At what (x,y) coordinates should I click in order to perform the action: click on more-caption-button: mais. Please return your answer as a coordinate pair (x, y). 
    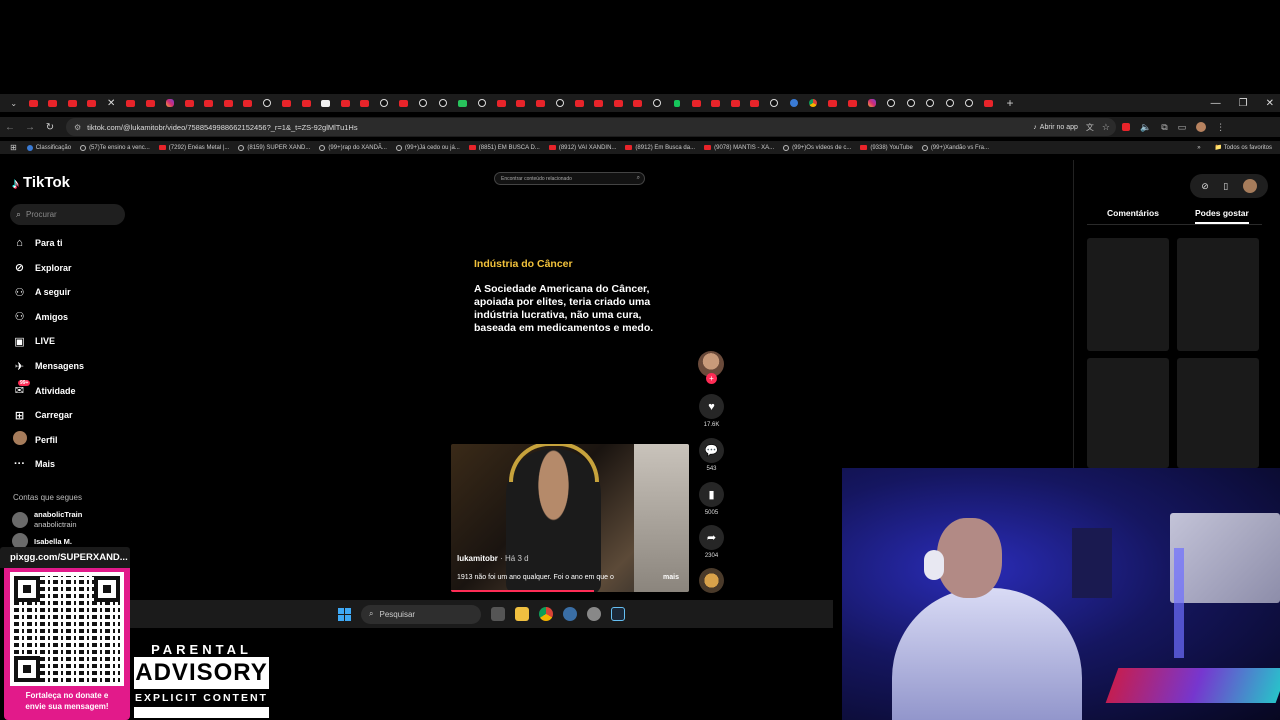
    Looking at the image, I should click on (671, 577).